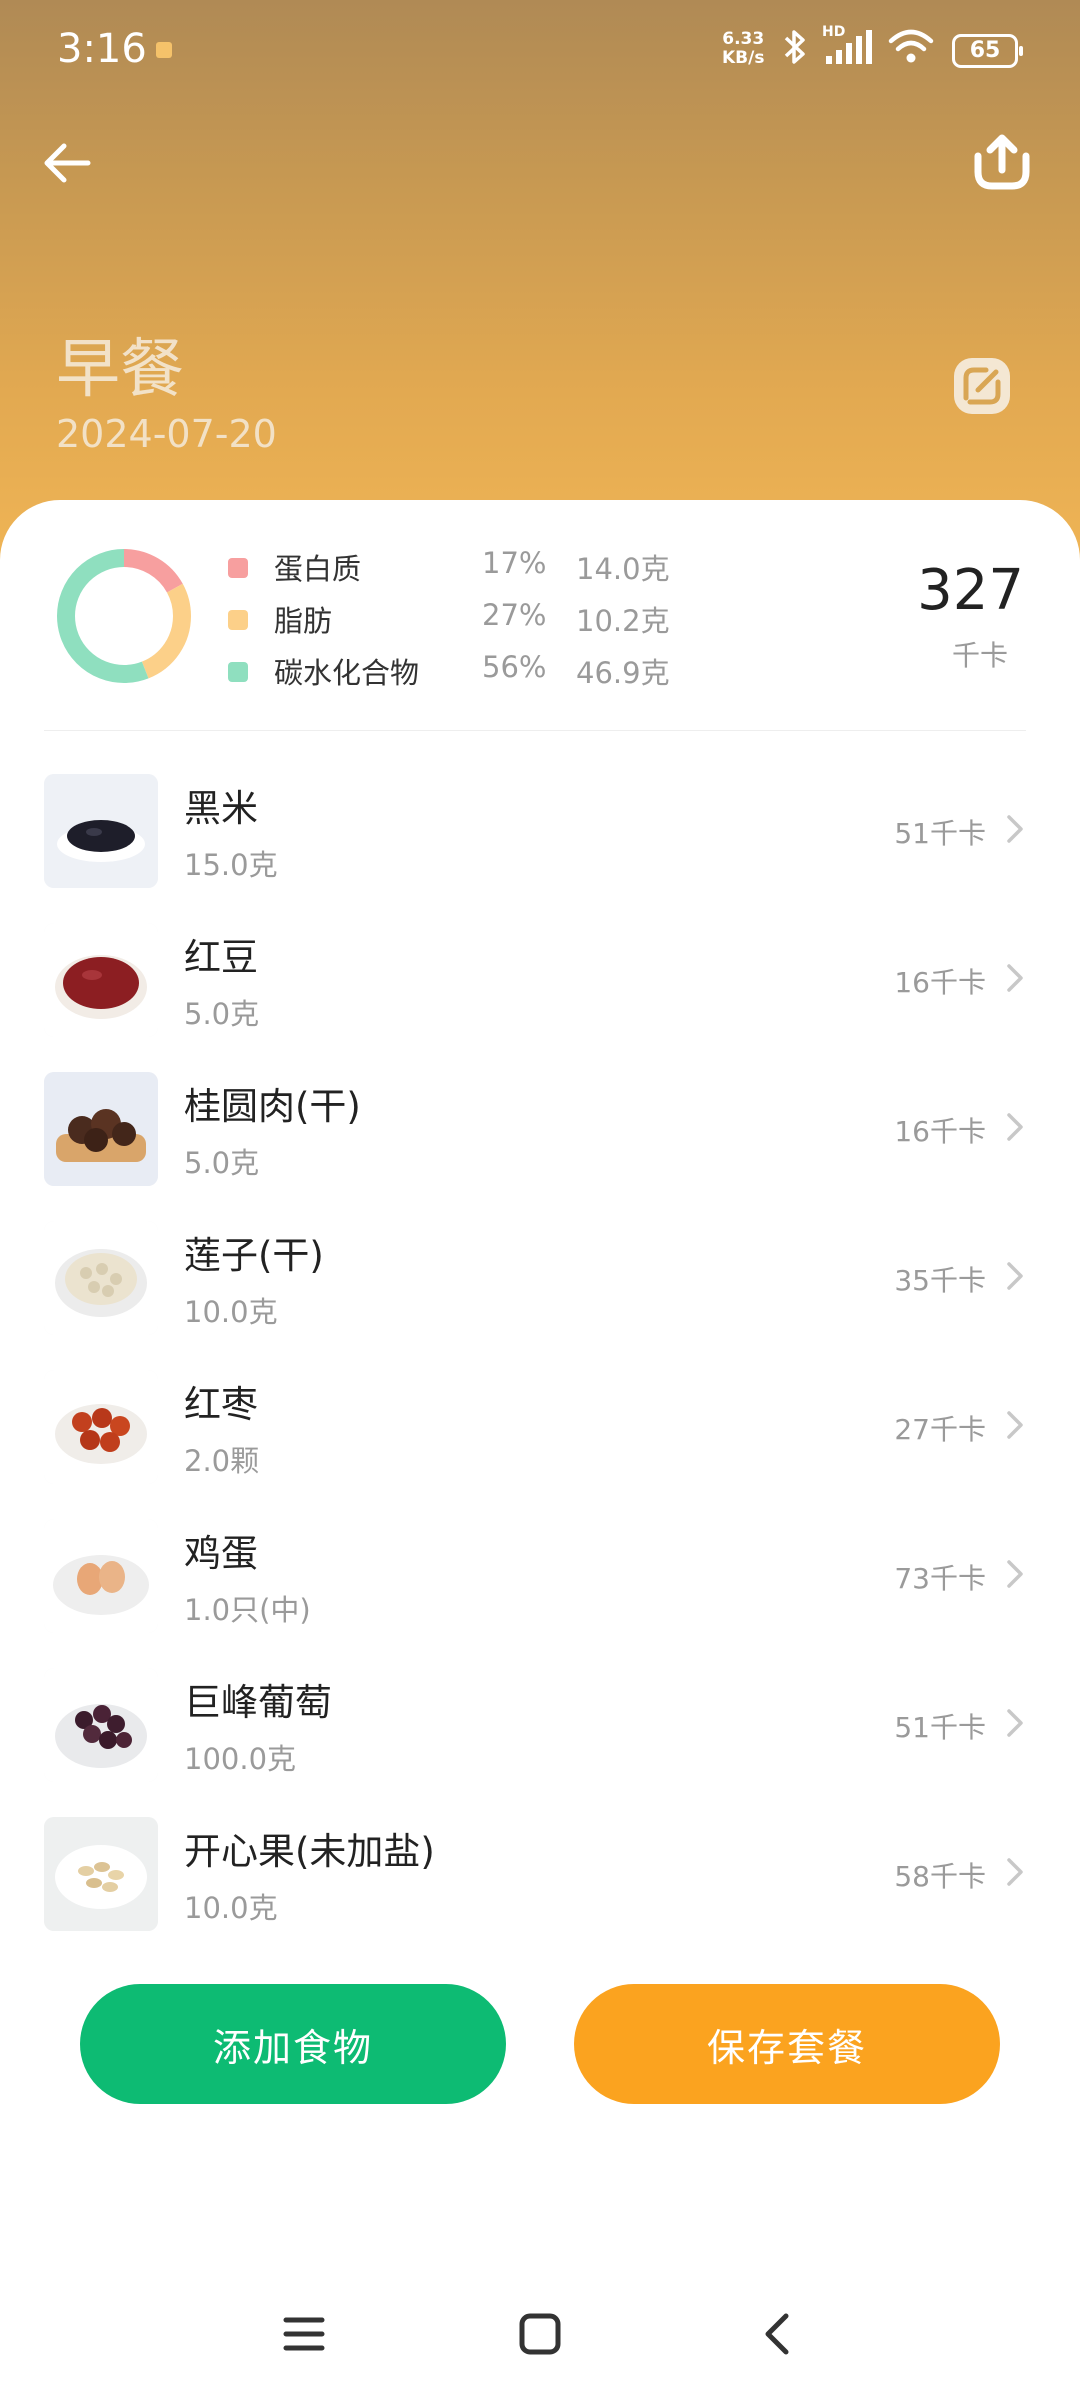 This screenshot has height=2400, width=1080. I want to click on network-speed-unit: KB/s, so click(743, 58).